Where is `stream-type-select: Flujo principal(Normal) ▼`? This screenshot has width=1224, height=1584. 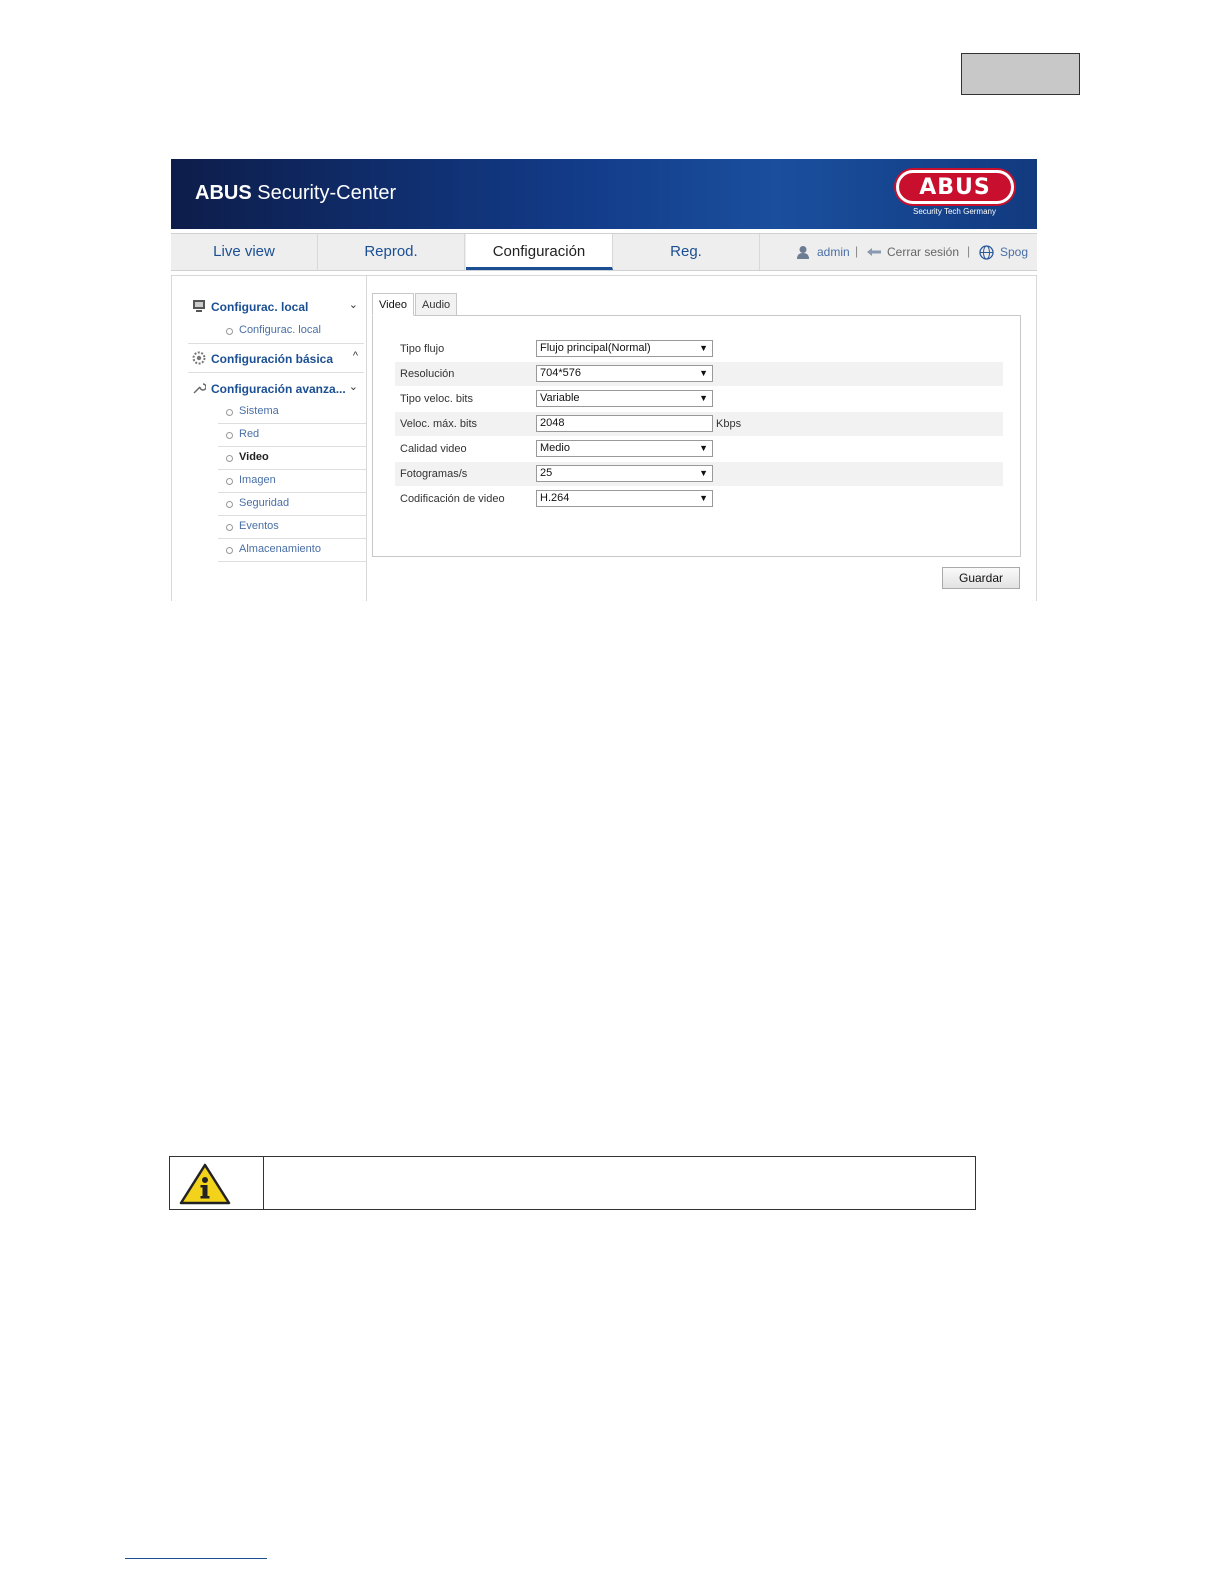 stream-type-select: Flujo principal(Normal) ▼ is located at coordinates (624, 348).